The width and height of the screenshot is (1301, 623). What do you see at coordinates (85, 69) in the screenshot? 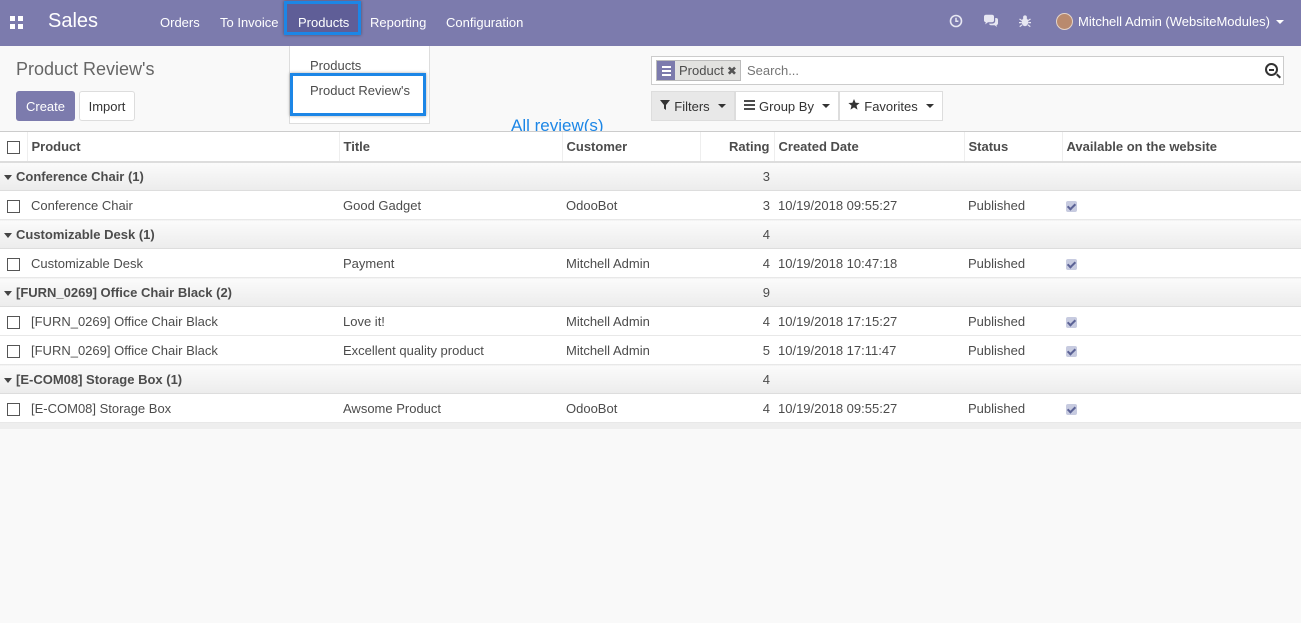
I see `page-title: Product Review's` at bounding box center [85, 69].